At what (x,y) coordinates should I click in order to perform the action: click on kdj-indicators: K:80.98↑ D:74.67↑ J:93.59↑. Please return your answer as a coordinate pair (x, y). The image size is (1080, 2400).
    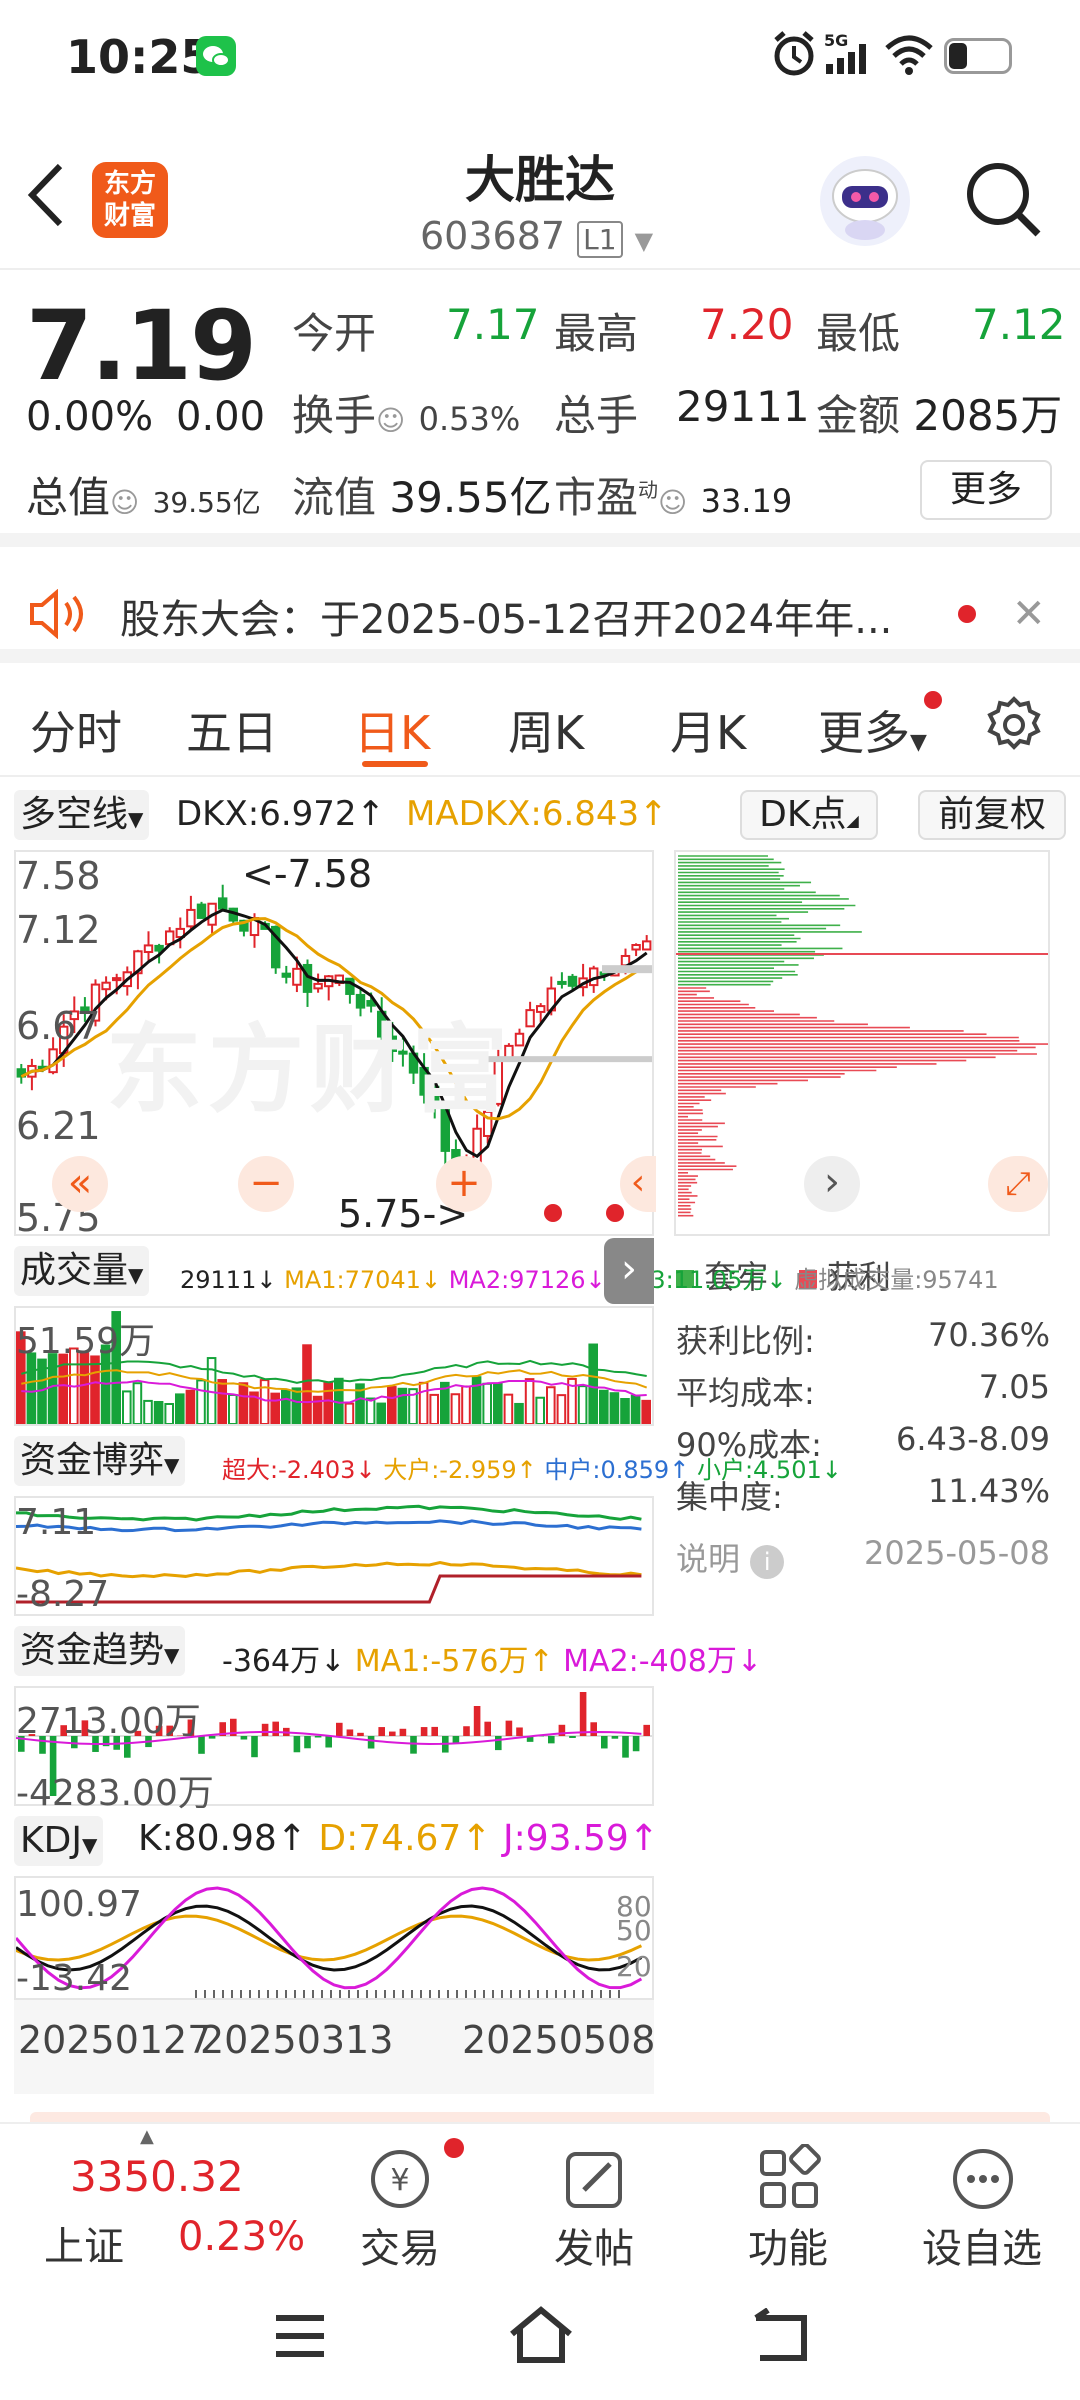
    Looking at the image, I should click on (398, 1838).